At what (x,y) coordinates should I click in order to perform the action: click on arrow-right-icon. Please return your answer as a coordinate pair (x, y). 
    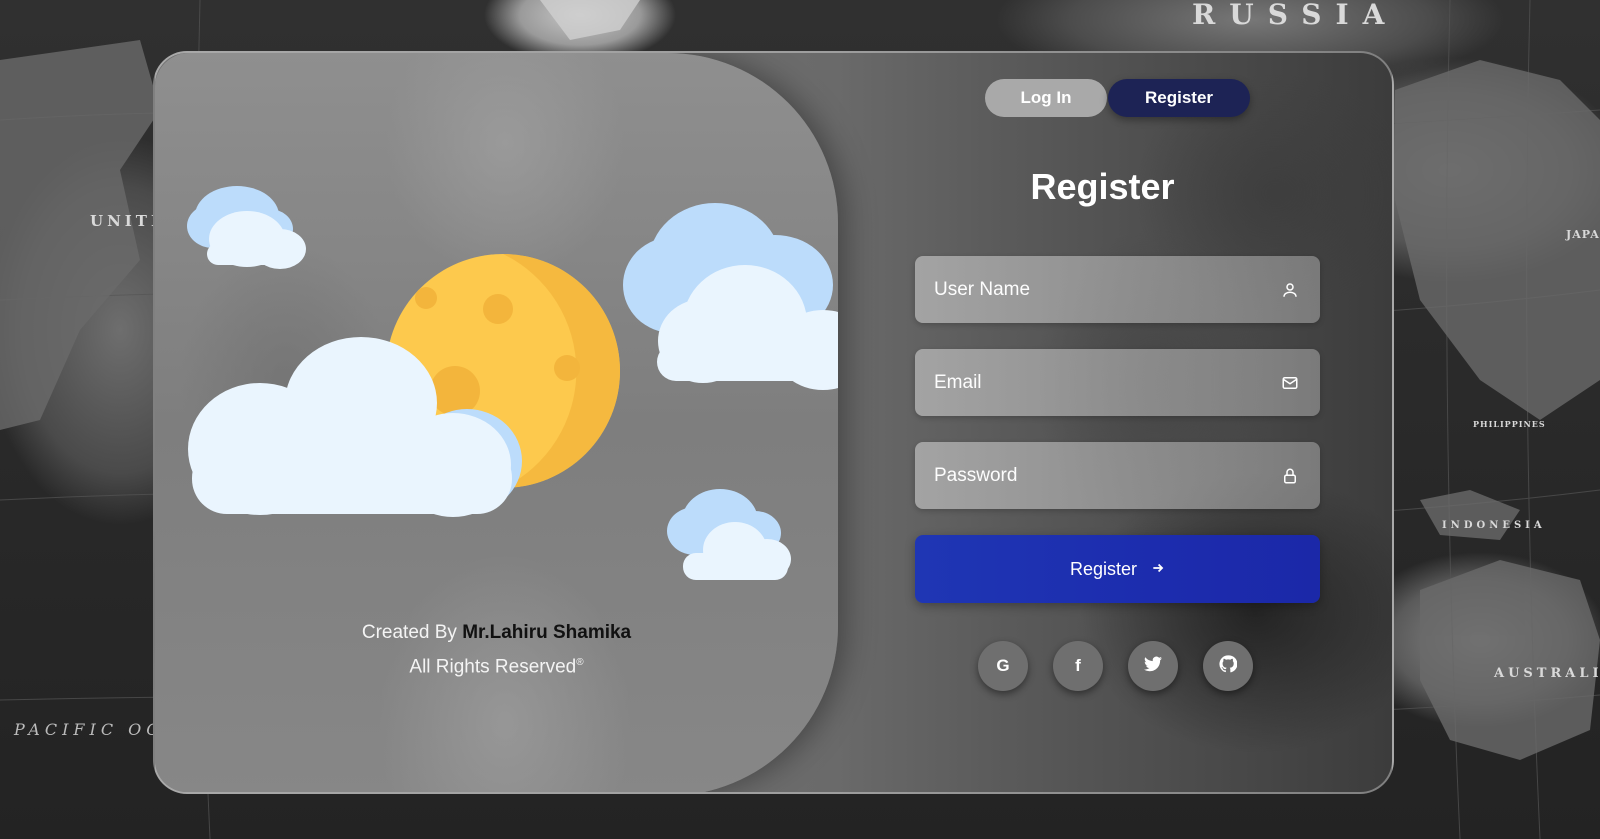
    Looking at the image, I should click on (1158, 569).